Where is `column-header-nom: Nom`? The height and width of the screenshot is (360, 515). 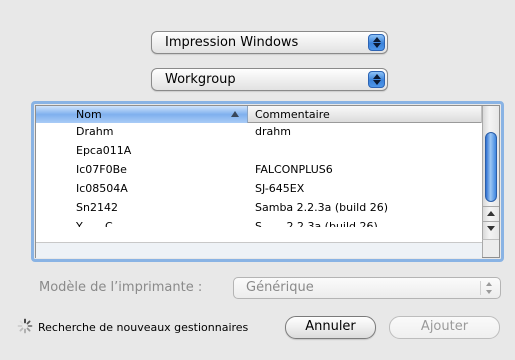
column-header-nom: Nom is located at coordinates (142, 114).